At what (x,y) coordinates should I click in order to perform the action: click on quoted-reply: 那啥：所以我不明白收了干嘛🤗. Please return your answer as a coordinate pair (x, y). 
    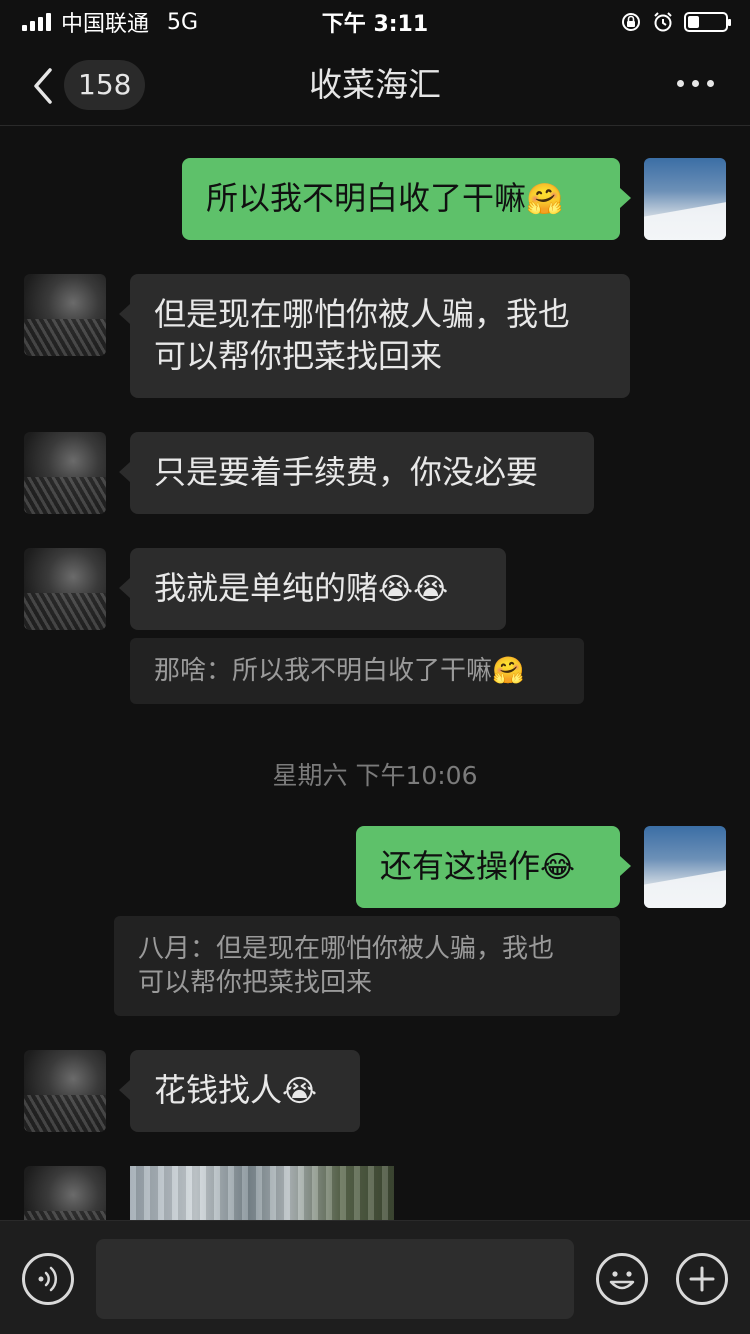
    Looking at the image, I should click on (357, 671).